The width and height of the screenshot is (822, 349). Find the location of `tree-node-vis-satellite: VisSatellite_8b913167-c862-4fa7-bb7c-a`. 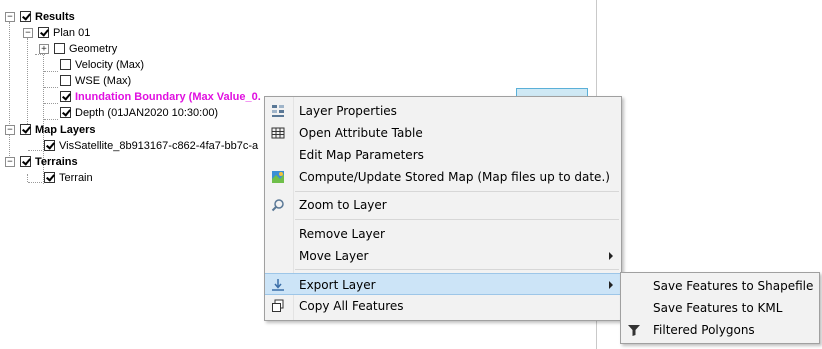

tree-node-vis-satellite: VisSatellite_8b913167-c862-4fa7-bb7c-a is located at coordinates (131, 146).